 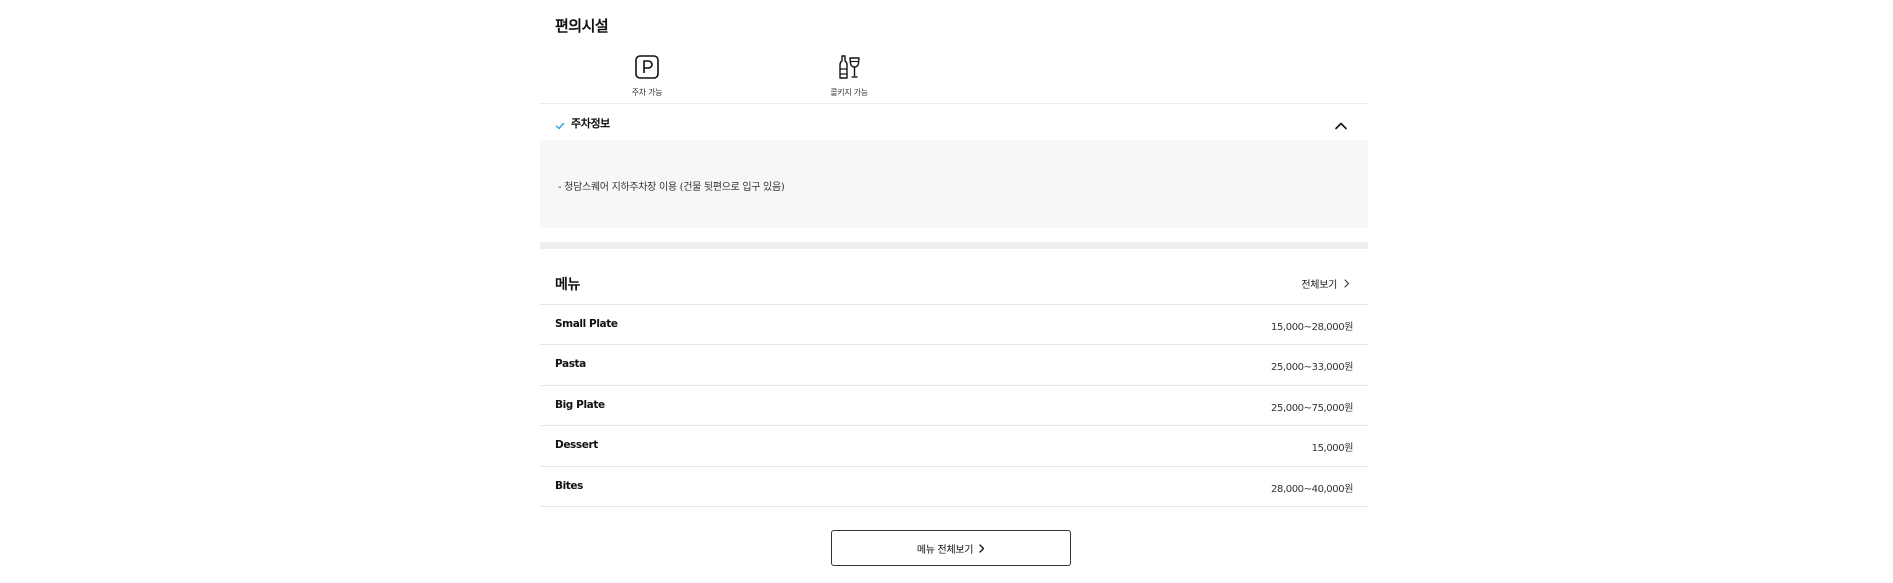 I want to click on facilities-title: 편의시설, so click(x=582, y=26).